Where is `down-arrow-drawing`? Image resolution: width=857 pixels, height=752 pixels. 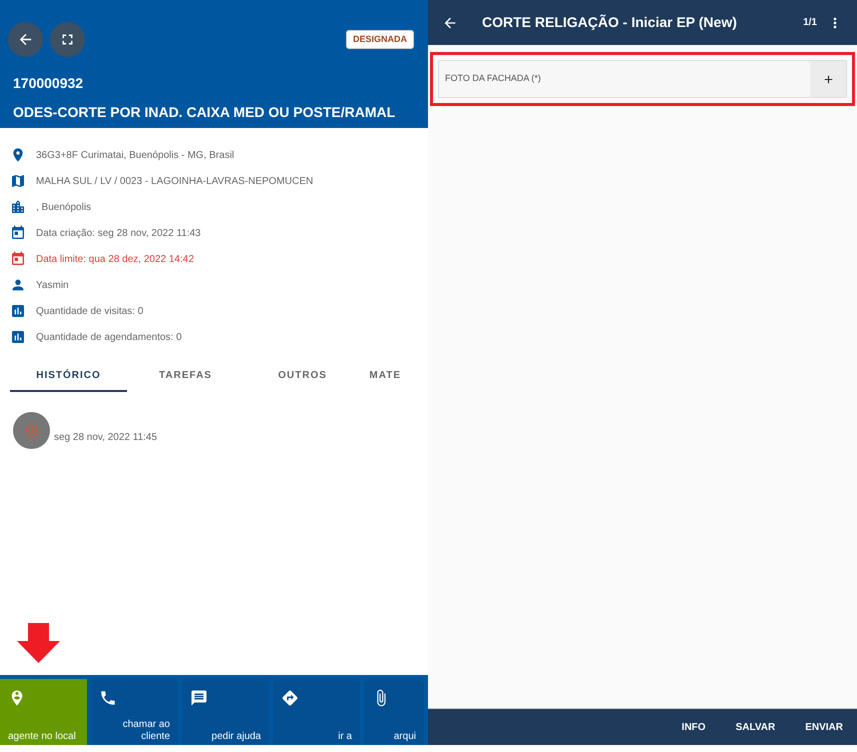 down-arrow-drawing is located at coordinates (38, 643).